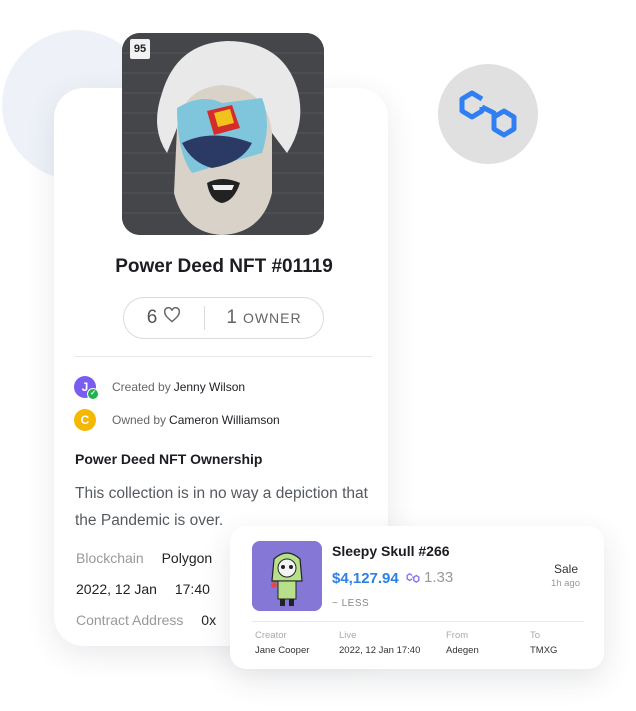 The height and width of the screenshot is (711, 636). I want to click on column-value: Adegen, so click(462, 650).